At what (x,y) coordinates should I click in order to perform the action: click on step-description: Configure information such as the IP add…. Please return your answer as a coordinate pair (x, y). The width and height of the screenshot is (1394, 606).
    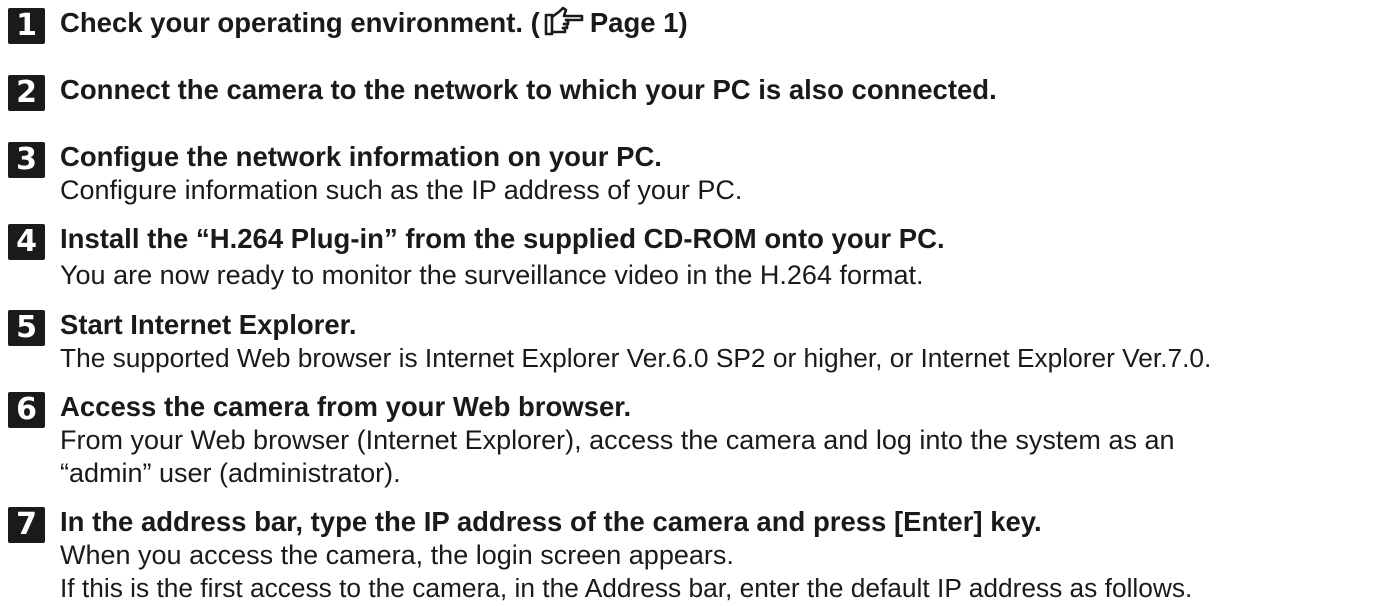
    Looking at the image, I should click on (401, 190).